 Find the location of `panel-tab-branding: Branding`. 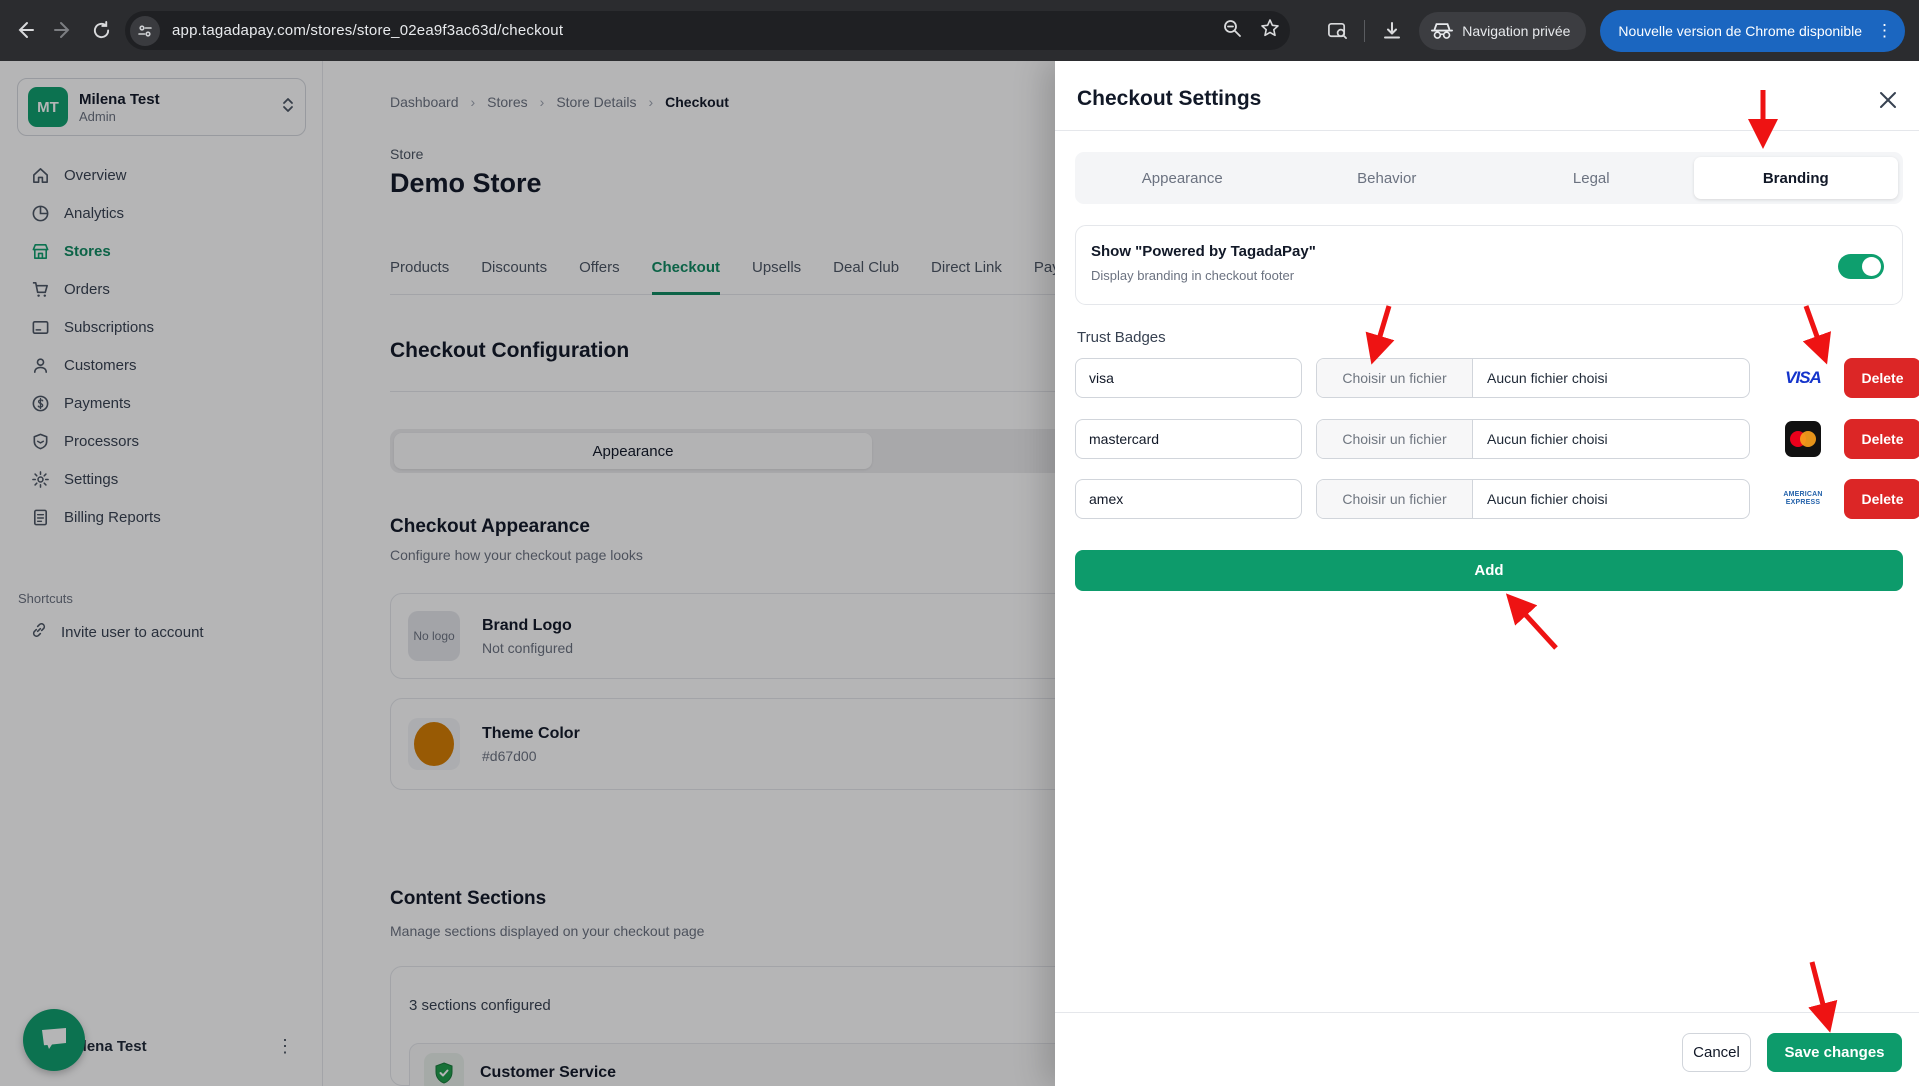

panel-tab-branding: Branding is located at coordinates (1795, 178).